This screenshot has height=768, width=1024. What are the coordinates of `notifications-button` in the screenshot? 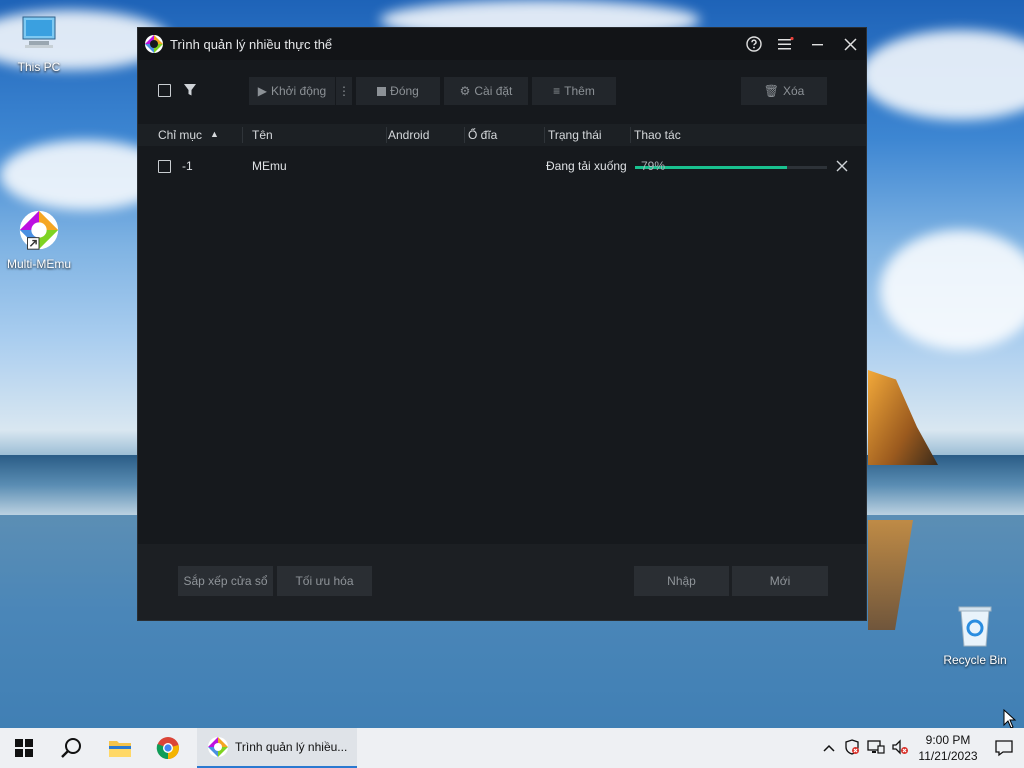 It's located at (1004, 748).